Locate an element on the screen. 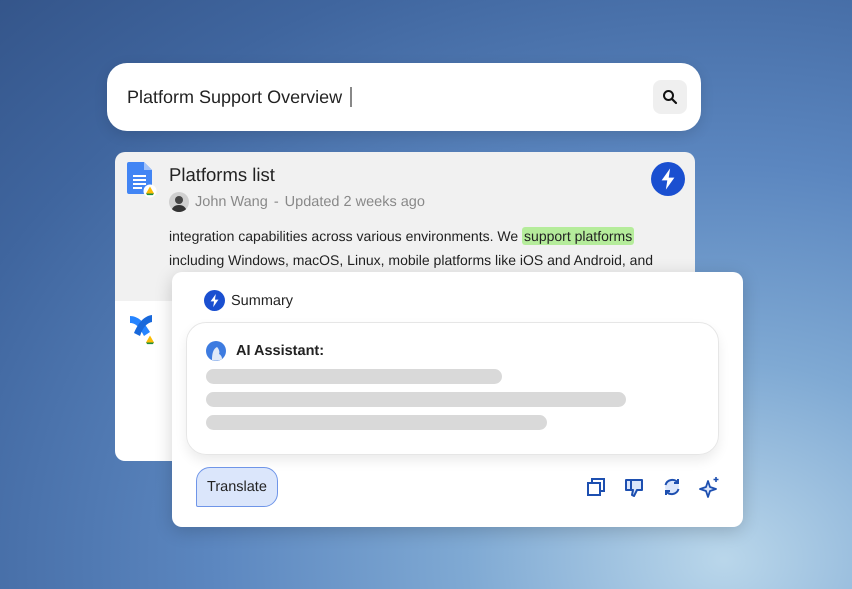  updated-time: Updated 2 weeks ago is located at coordinates (354, 202).